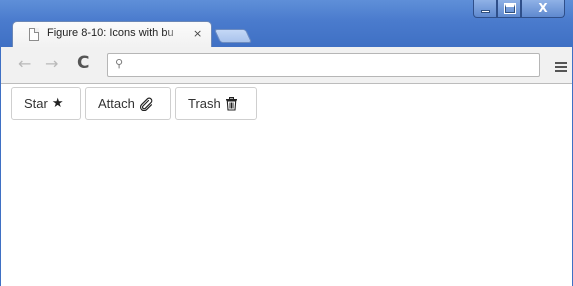 Image resolution: width=573 pixels, height=286 pixels. What do you see at coordinates (119, 63) in the screenshot?
I see `search-icon: ⚲` at bounding box center [119, 63].